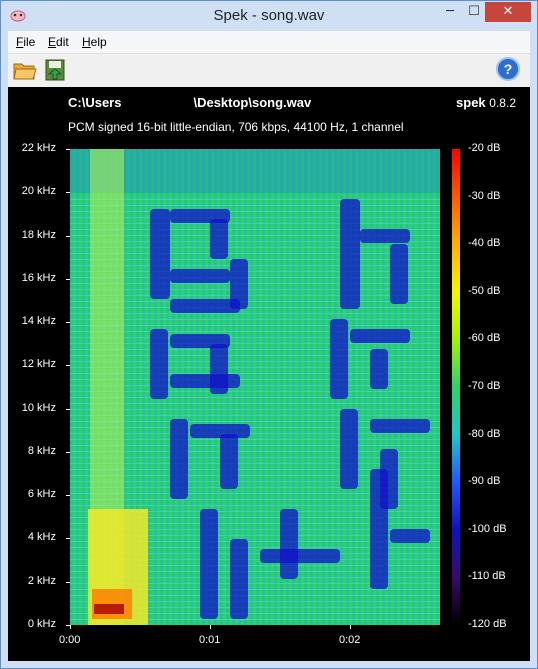 The image size is (538, 669). I want to click on menu-edit: Edit, so click(58, 42).